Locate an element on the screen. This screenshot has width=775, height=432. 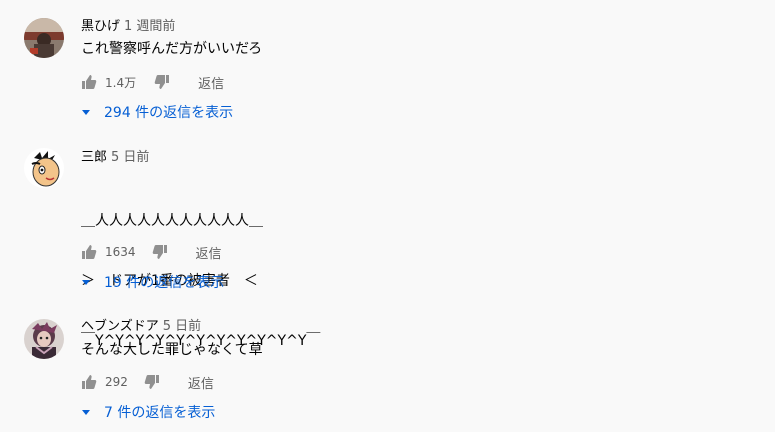
author-name: ヘブンズドア is located at coordinates (120, 326).